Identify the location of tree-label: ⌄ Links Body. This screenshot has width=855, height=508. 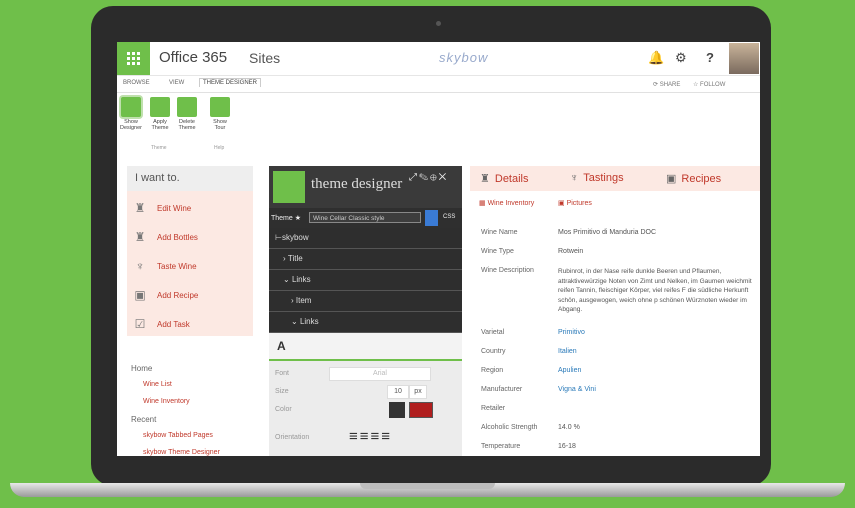
(297, 287).